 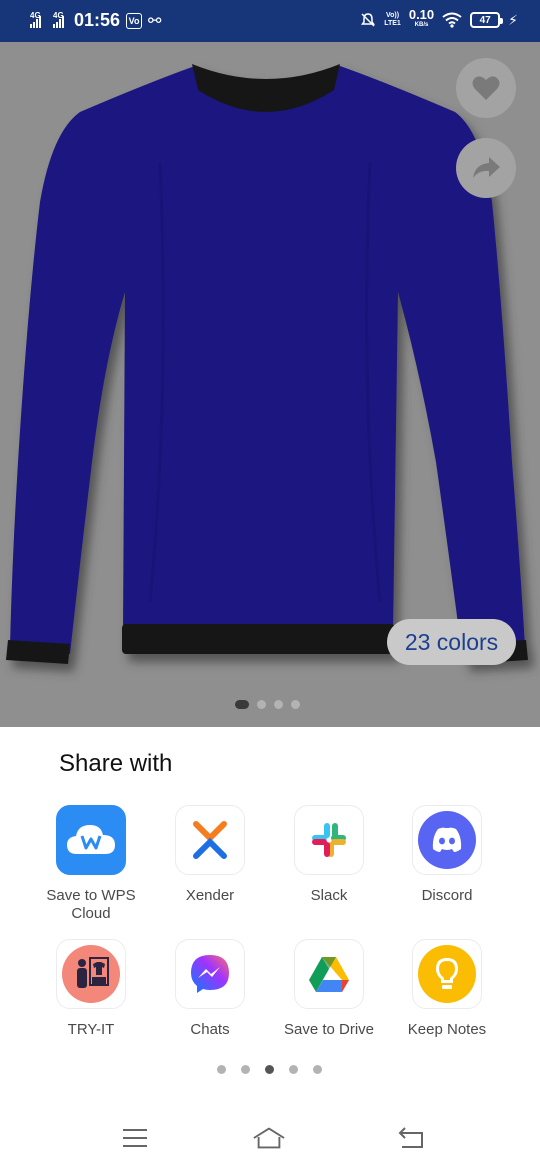 I want to click on share-sheet-title: Share with, so click(x=116, y=763).